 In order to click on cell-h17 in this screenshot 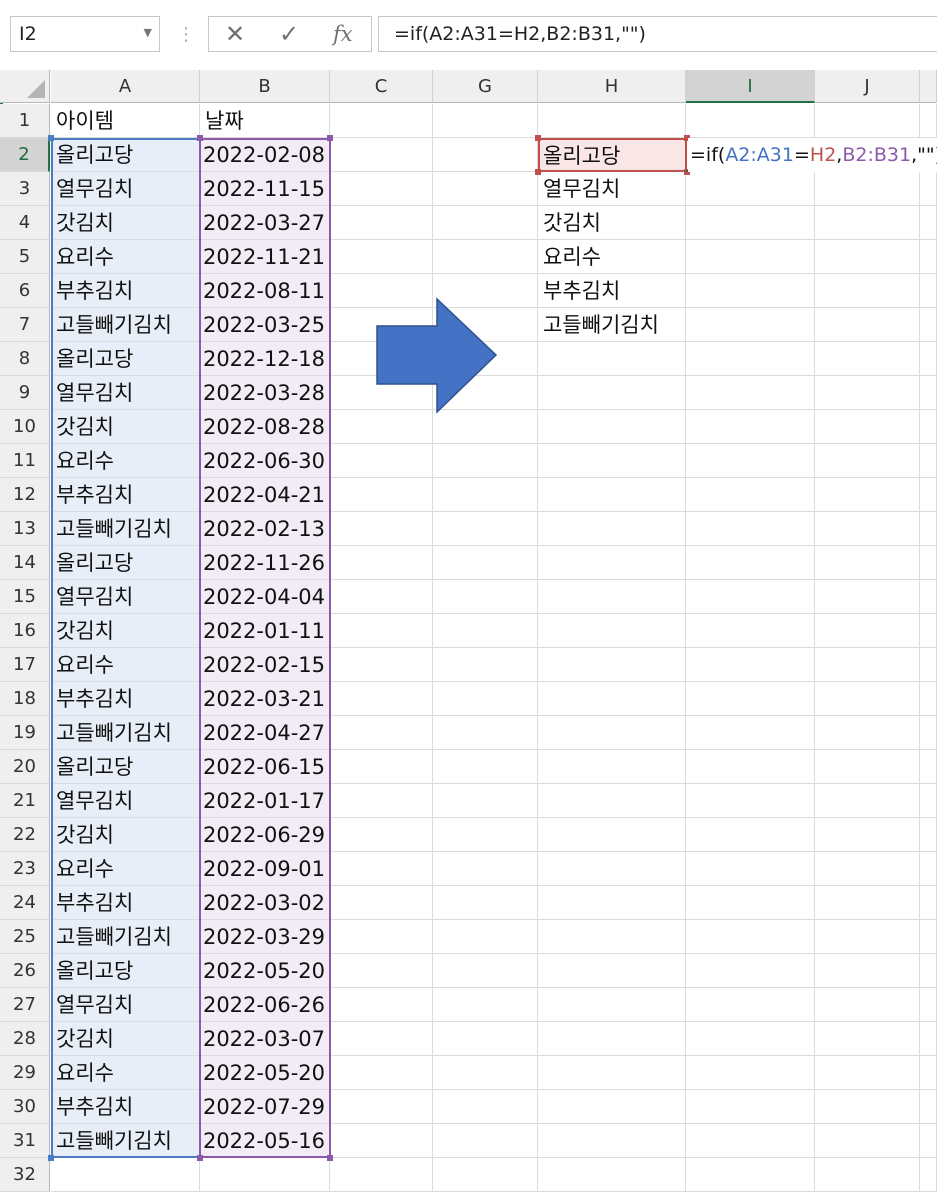, I will do `click(612, 665)`.